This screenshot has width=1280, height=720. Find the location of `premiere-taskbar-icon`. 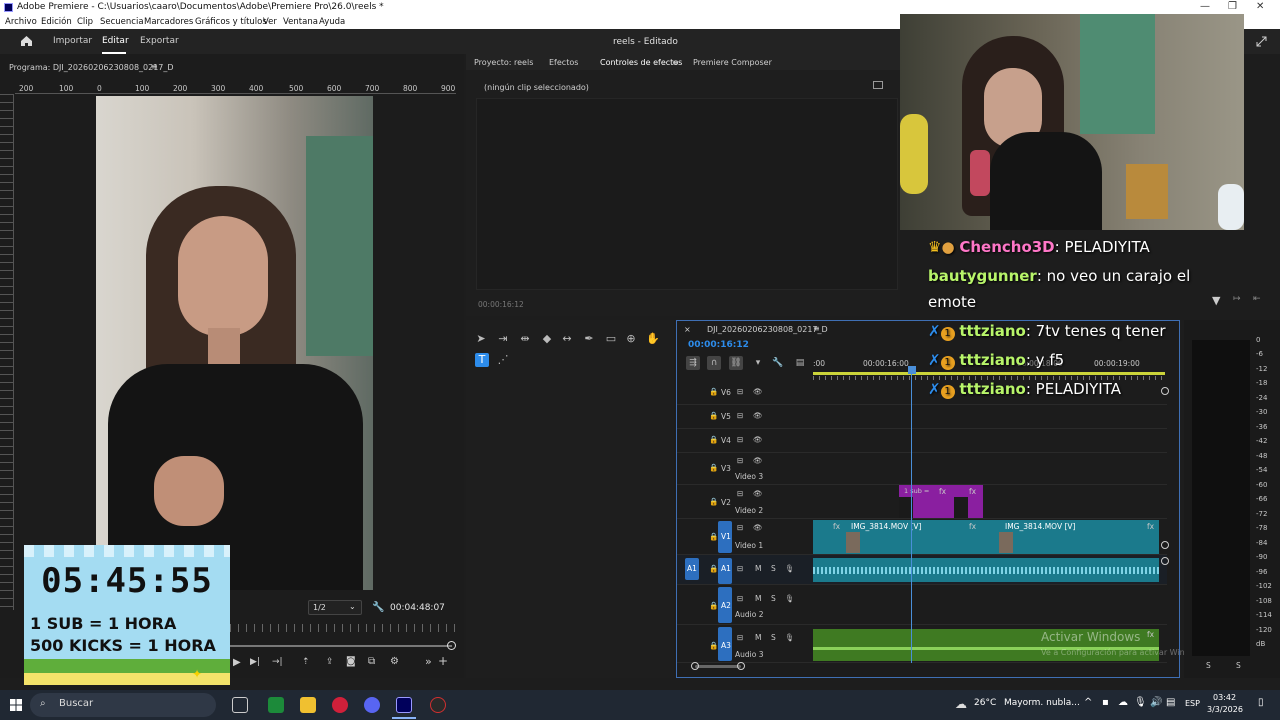

premiere-taskbar-icon is located at coordinates (404, 705).